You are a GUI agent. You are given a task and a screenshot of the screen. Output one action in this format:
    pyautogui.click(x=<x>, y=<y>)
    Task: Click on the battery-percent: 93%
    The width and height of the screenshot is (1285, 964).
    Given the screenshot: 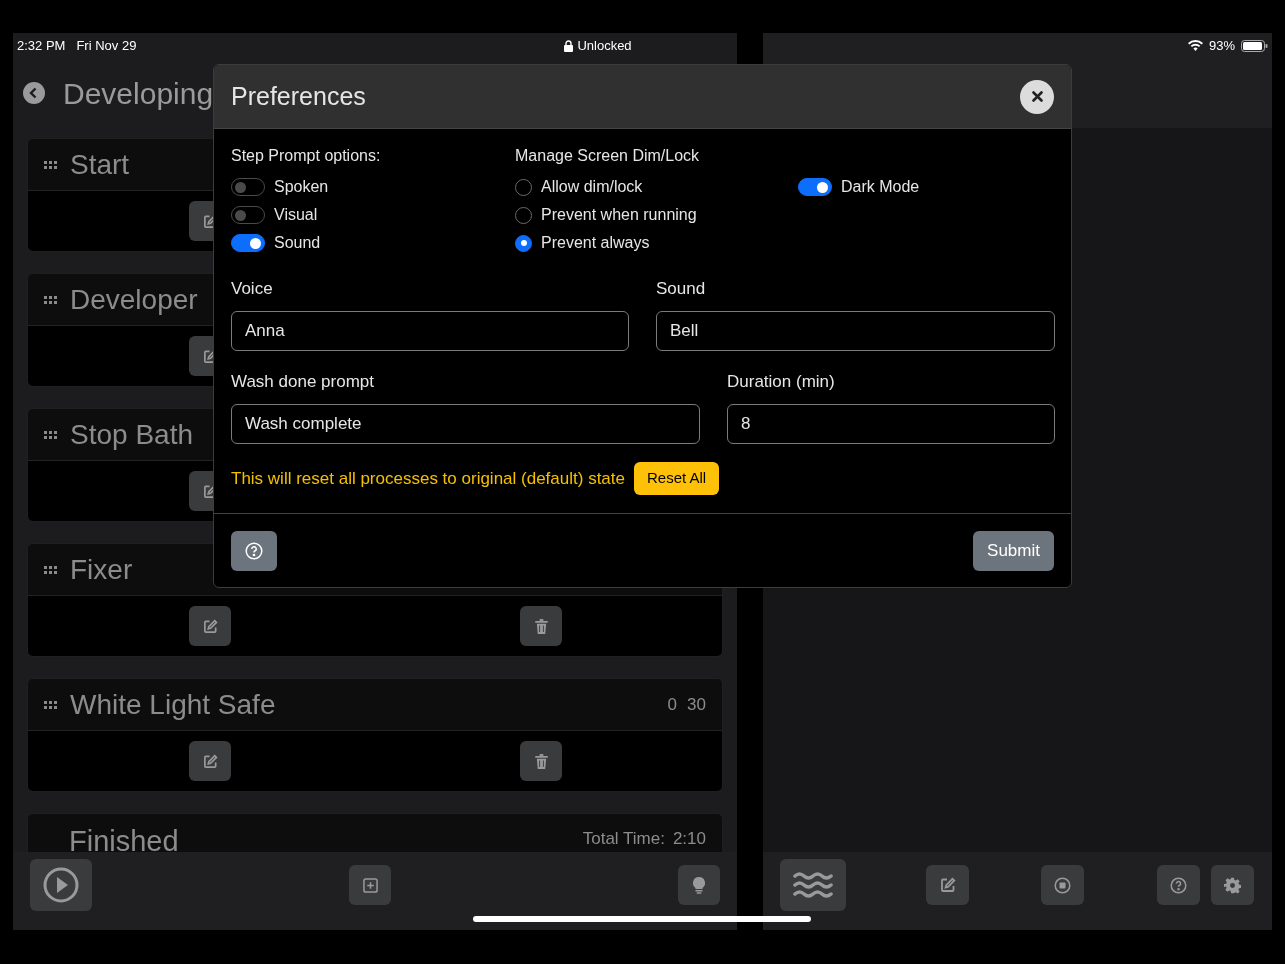 What is the action you would take?
    pyautogui.click(x=1221, y=45)
    